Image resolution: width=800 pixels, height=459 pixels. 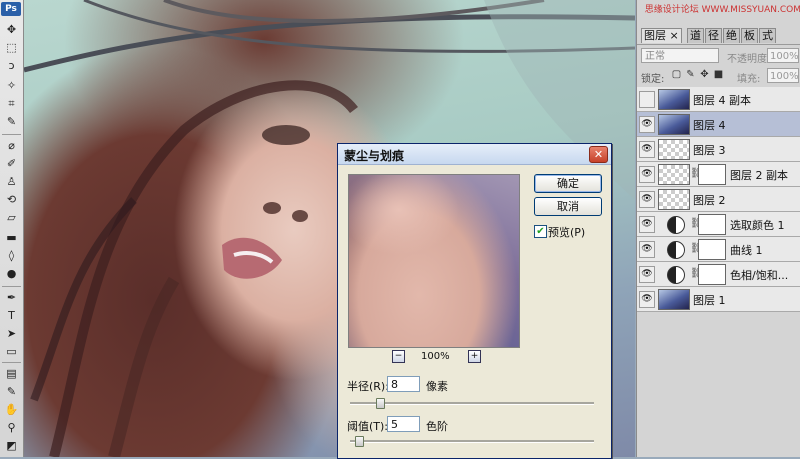 I want to click on lock-row: 锁定: ▢ ✎ ✥ ■ 填充: 100%, so click(x=718, y=76).